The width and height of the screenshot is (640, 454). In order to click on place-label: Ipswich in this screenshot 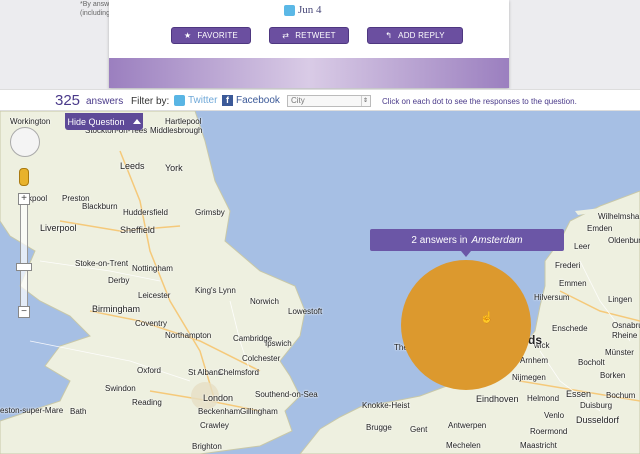, I will do `click(278, 343)`.